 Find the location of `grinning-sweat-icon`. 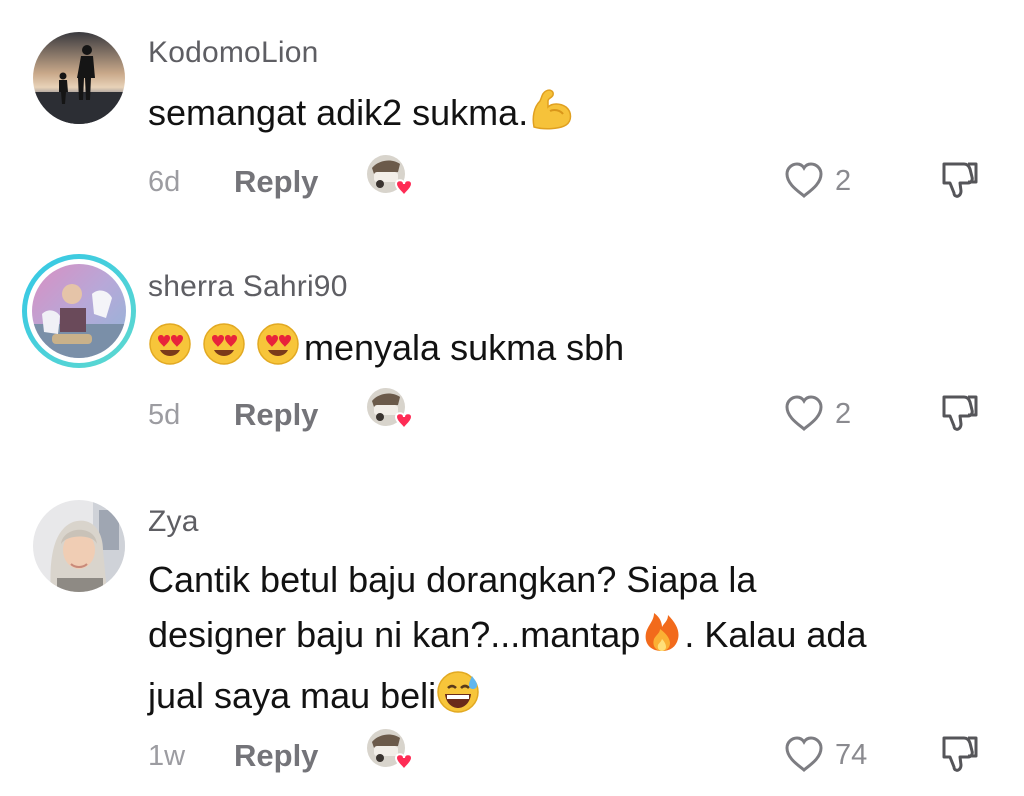

grinning-sweat-icon is located at coordinates (459, 699).